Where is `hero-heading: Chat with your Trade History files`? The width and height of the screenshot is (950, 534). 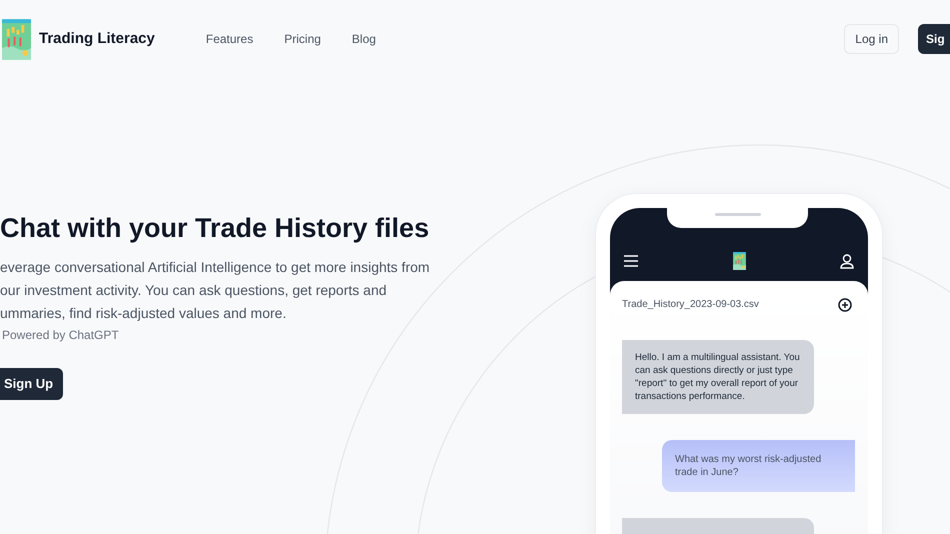 hero-heading: Chat with your Trade History files is located at coordinates (215, 228).